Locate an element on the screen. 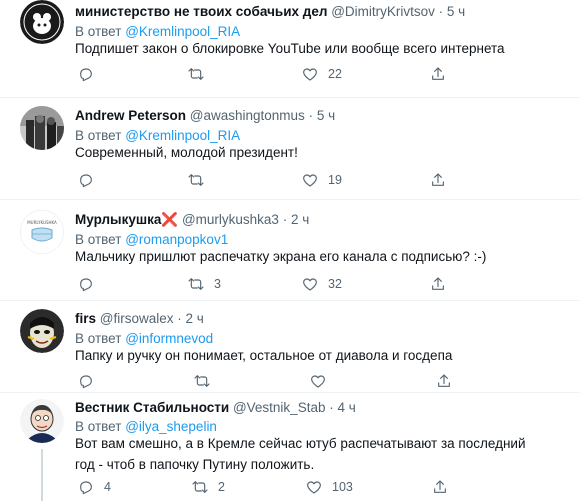 Image resolution: width=580 pixels, height=501 pixels. author-handle: @awashingtonmus is located at coordinates (247, 115).